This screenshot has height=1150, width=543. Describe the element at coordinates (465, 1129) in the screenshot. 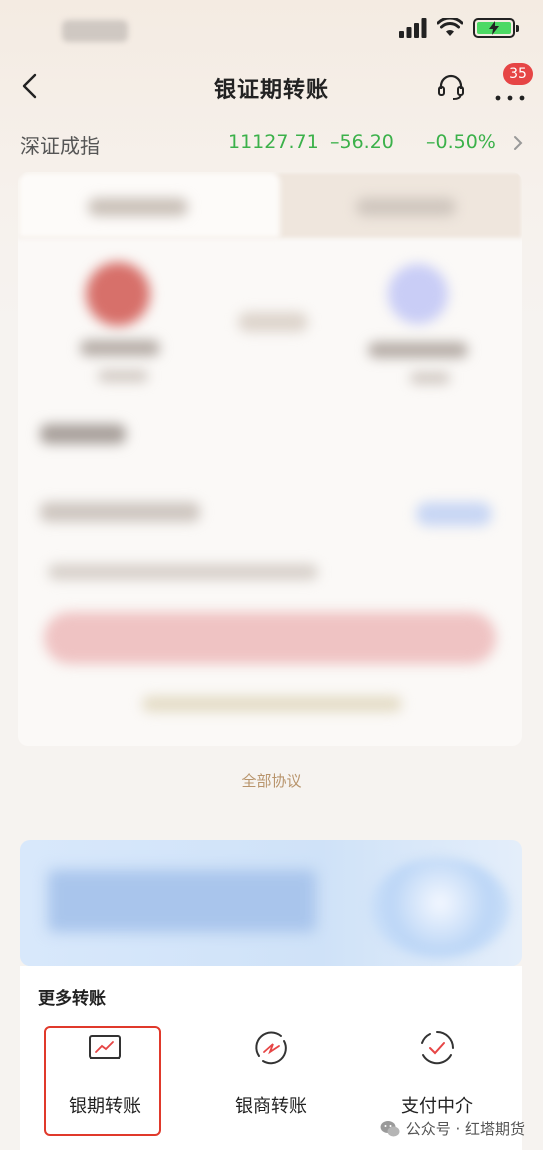

I see `watermark-text: 公众号 · 红塔期货` at that location.